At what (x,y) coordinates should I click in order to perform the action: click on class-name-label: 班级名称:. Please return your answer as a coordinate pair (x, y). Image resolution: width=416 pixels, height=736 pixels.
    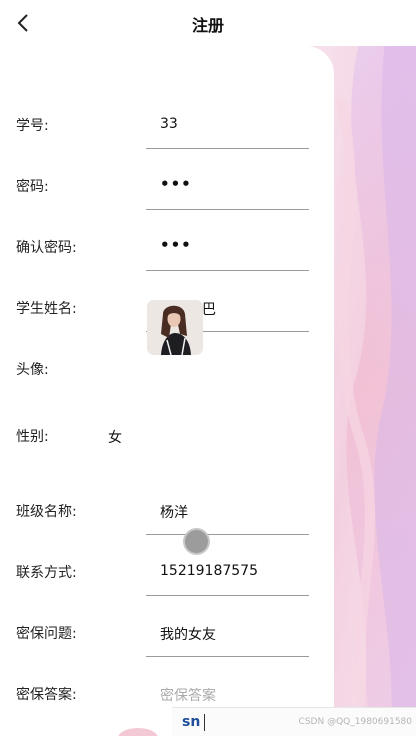
    Looking at the image, I should click on (46, 512).